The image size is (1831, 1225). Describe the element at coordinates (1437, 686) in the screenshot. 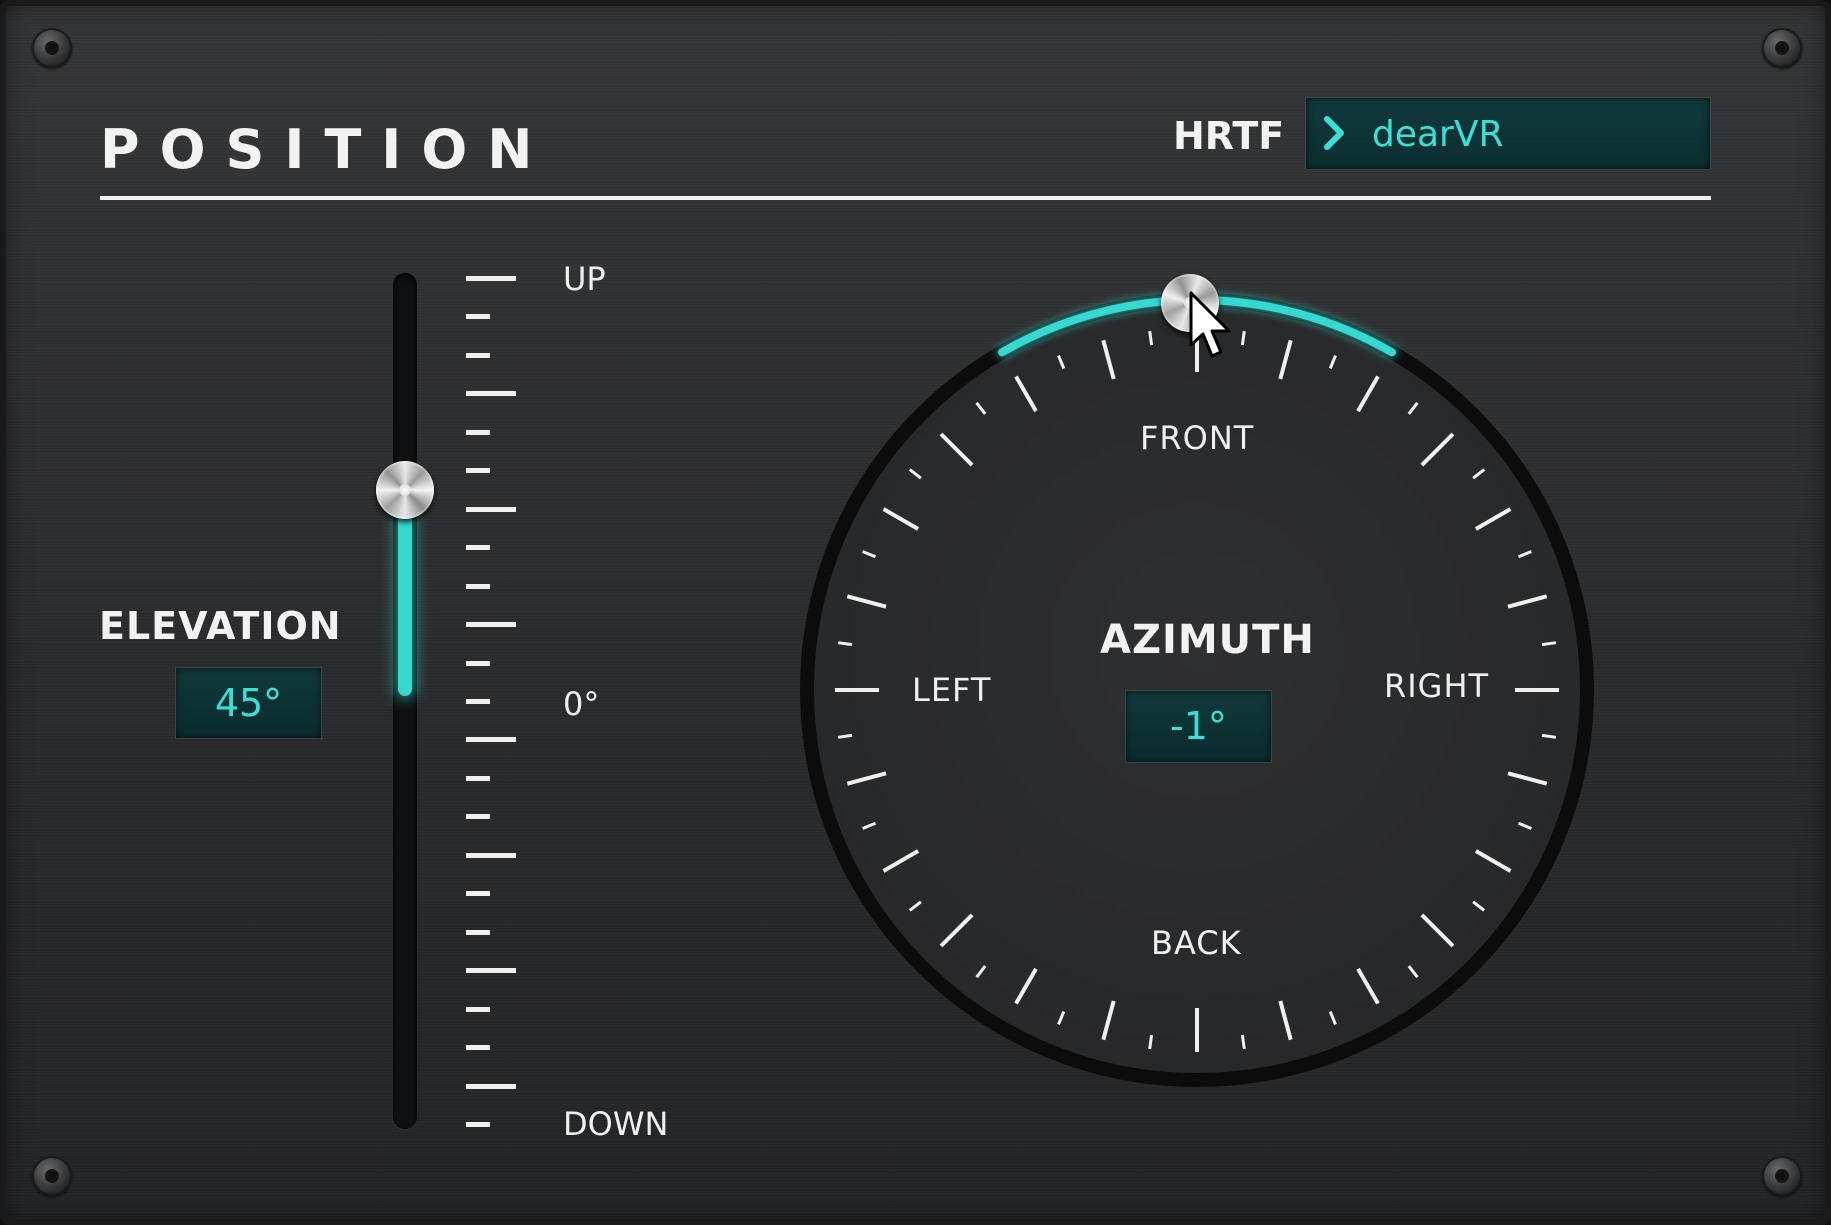

I see `direction-right-label: RIGHT` at that location.